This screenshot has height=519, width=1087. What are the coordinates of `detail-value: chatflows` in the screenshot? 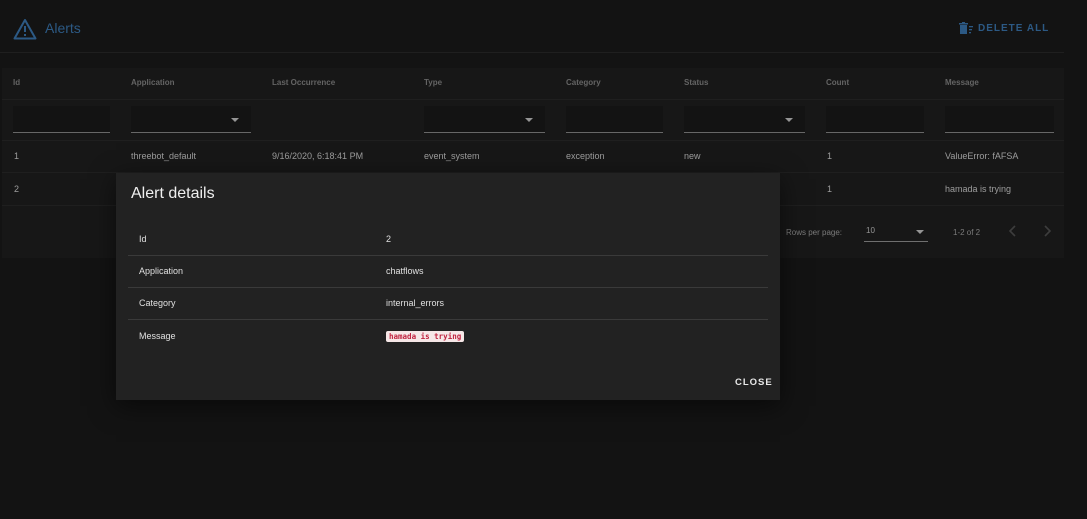 It's located at (405, 271).